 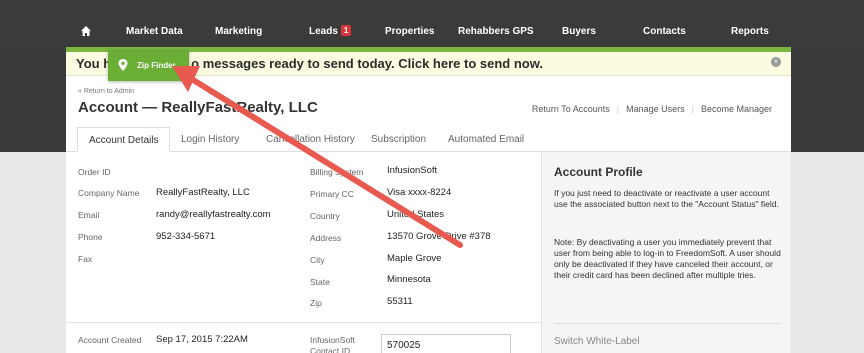 I want to click on primary-cc-value: Visa xxxx-8224, so click(x=419, y=192).